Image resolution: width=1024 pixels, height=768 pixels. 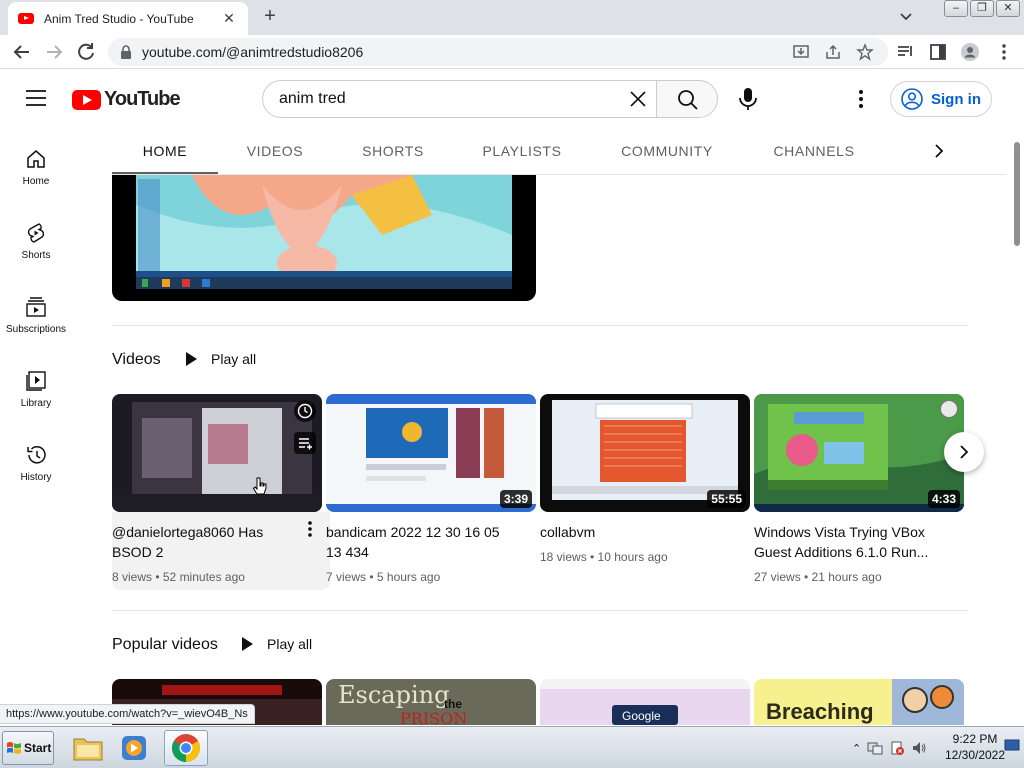 I want to click on tab-playlists: PLAYLISTS, so click(x=522, y=151).